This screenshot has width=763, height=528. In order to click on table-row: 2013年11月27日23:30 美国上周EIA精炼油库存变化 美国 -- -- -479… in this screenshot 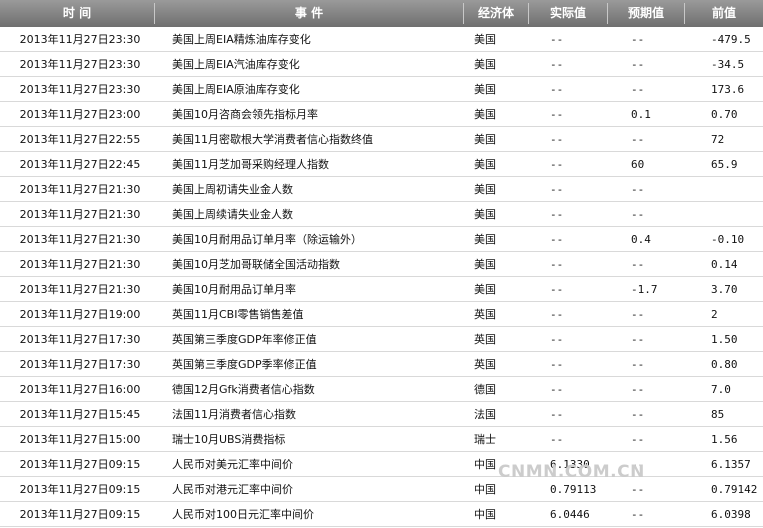, I will do `click(381, 39)`.